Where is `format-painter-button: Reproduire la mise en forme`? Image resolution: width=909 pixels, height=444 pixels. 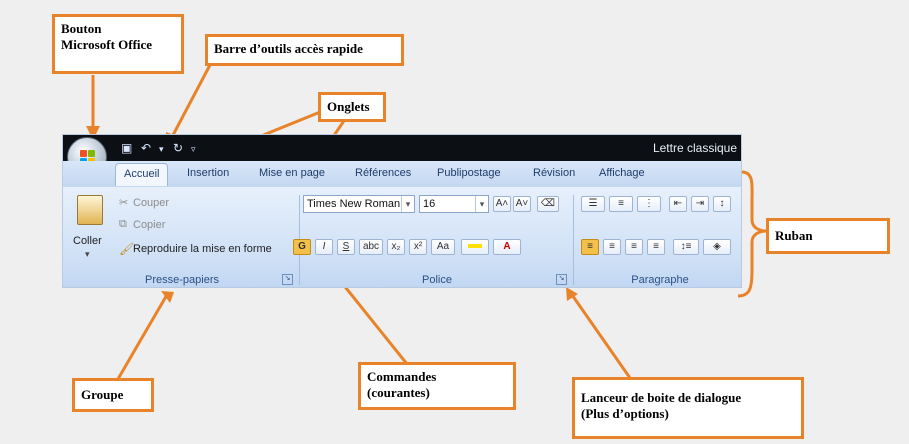
format-painter-button: Reproduire la mise en forme is located at coordinates (202, 249).